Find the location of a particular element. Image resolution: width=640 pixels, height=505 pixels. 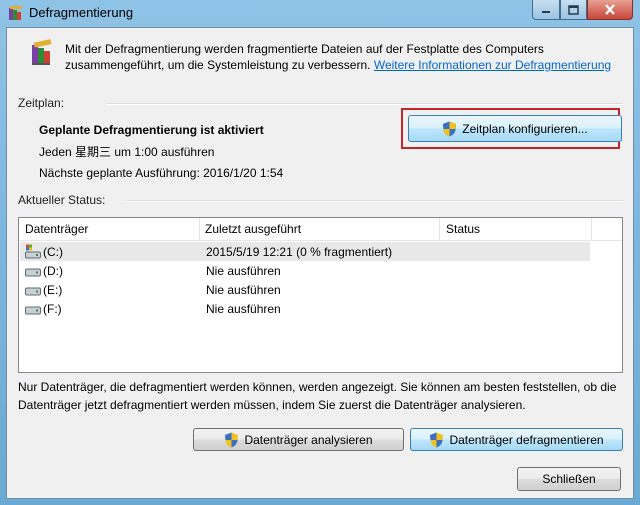

defragment-drive-label: Datenträger defragmentieren is located at coordinates (526, 439).